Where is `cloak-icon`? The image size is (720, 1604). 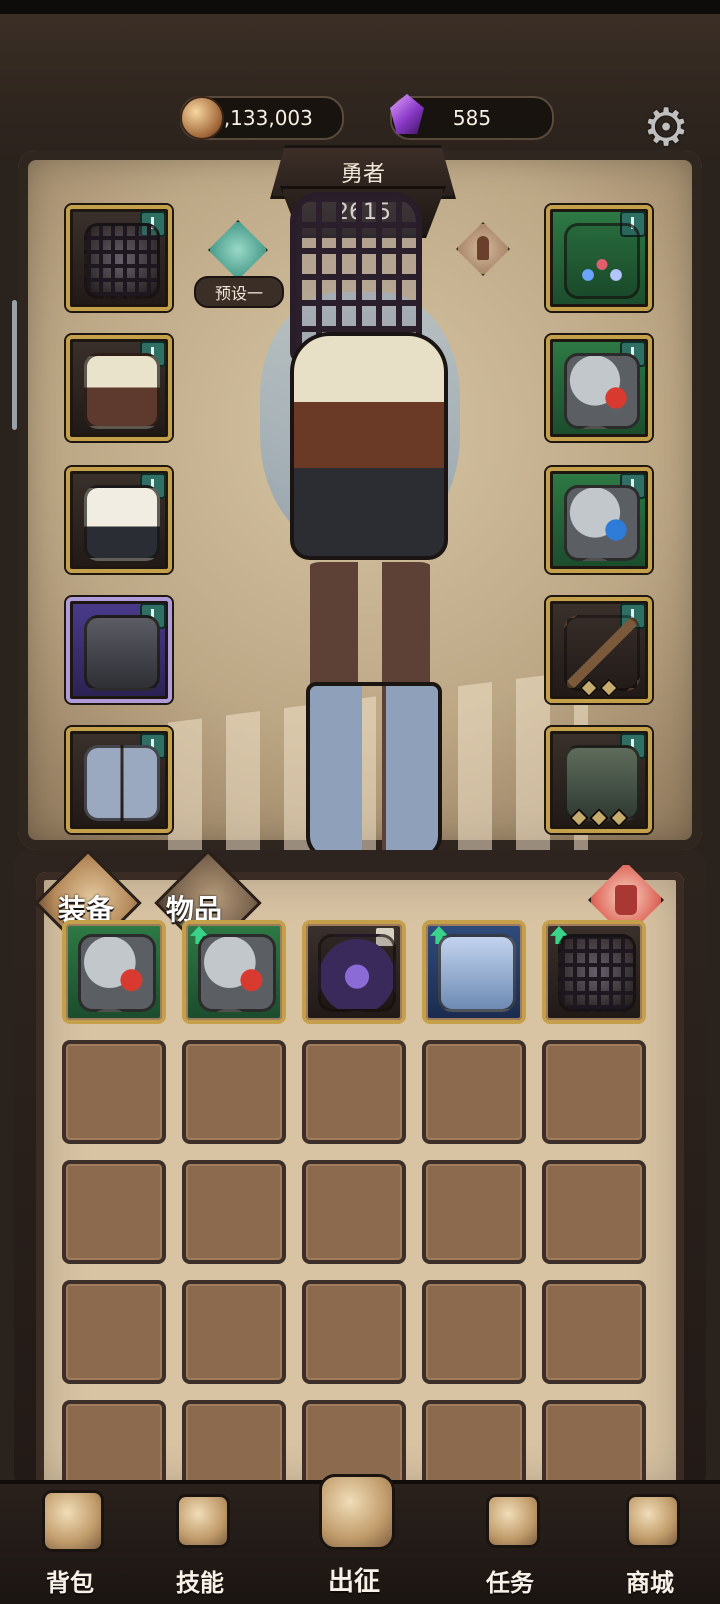 cloak-icon is located at coordinates (602, 783).